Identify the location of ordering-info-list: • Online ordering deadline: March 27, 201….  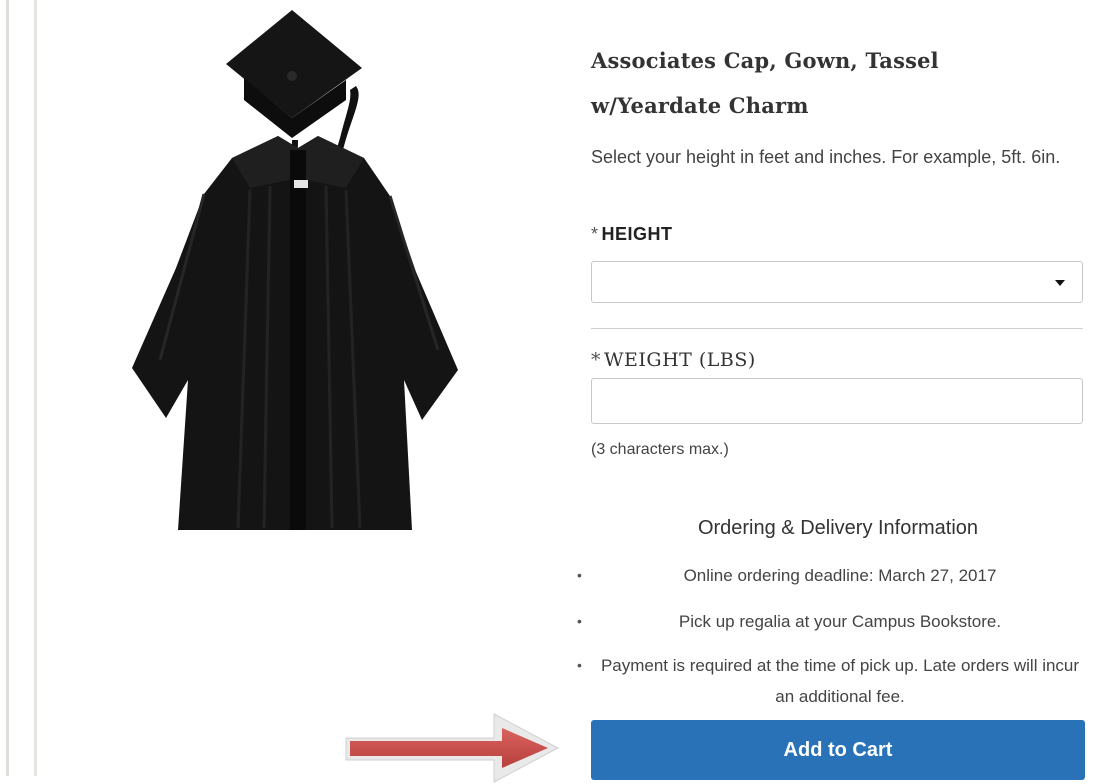
(829, 643).